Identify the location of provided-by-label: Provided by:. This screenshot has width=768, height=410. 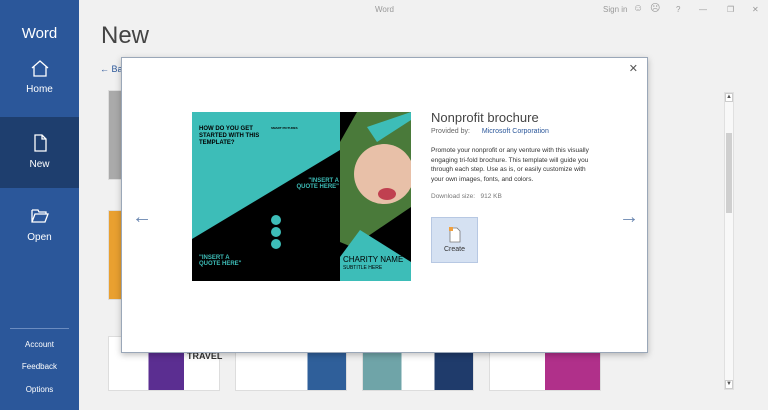
(450, 131).